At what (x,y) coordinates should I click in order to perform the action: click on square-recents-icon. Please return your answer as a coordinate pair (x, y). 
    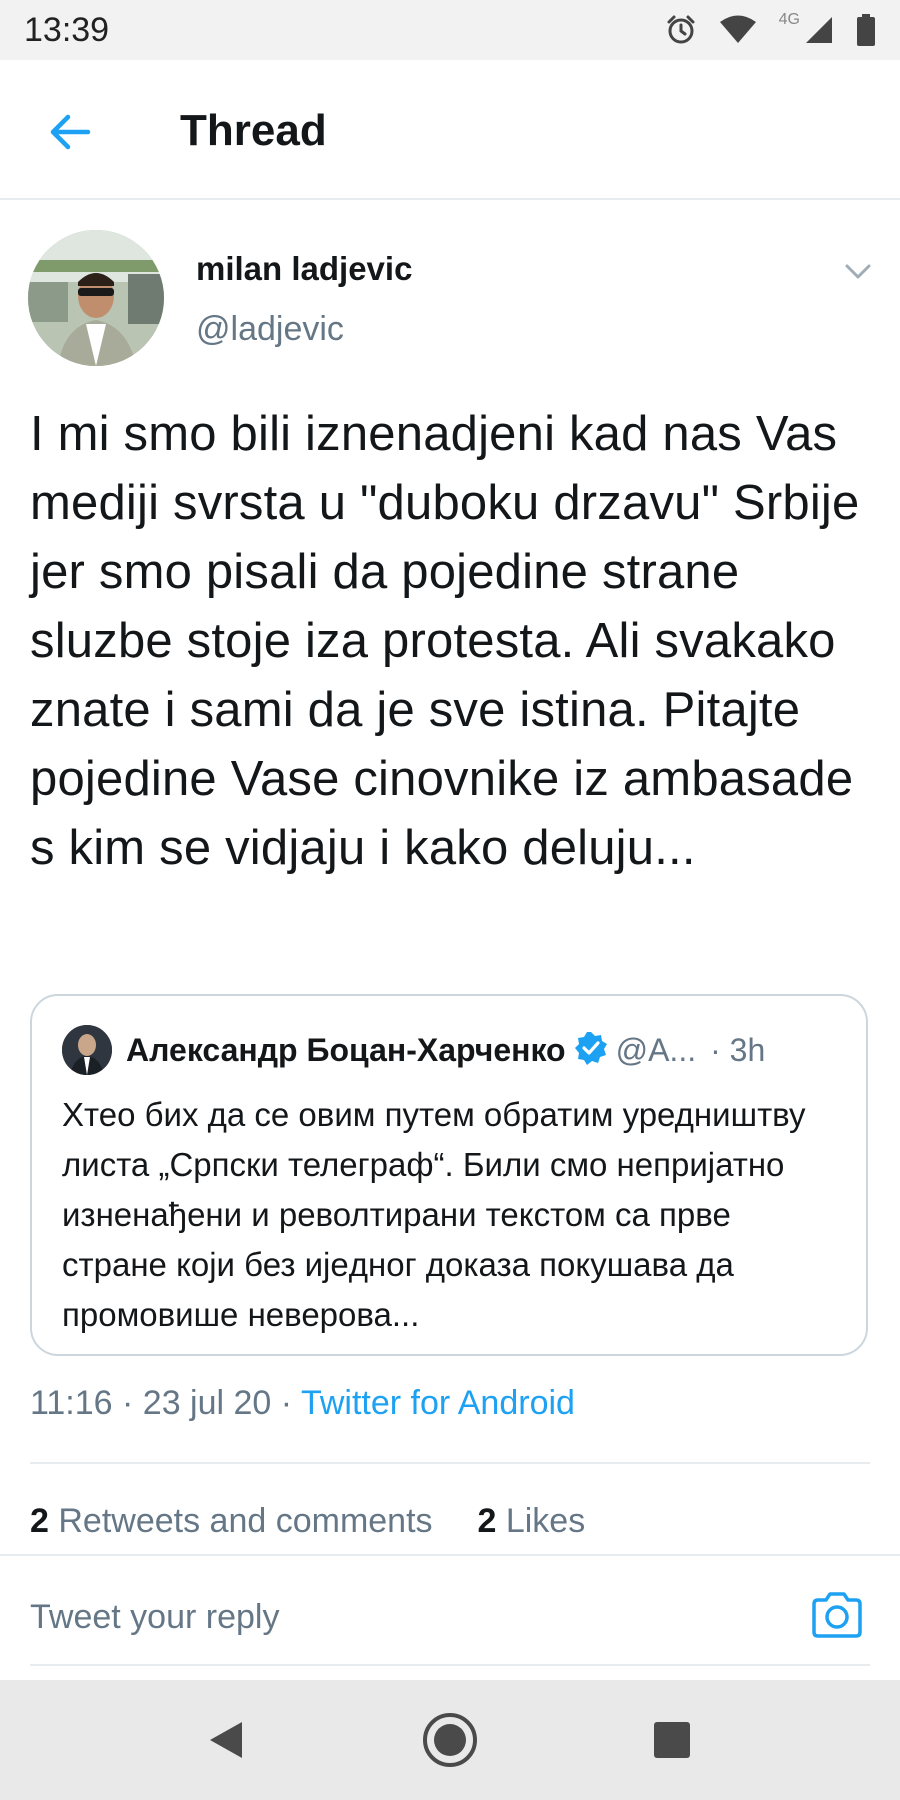
    Looking at the image, I should click on (672, 1740).